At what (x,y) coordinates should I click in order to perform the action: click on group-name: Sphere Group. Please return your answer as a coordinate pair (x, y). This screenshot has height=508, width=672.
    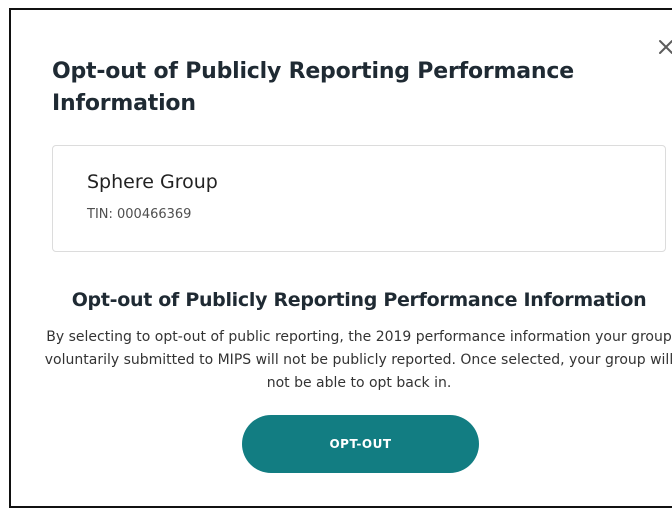
    Looking at the image, I should click on (152, 182).